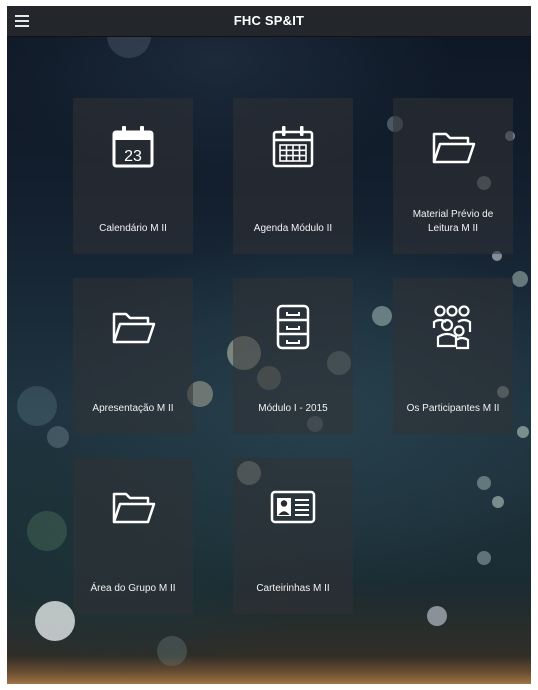 The image size is (538, 690). I want to click on tile-label: Agenda Módulo II, so click(293, 228).